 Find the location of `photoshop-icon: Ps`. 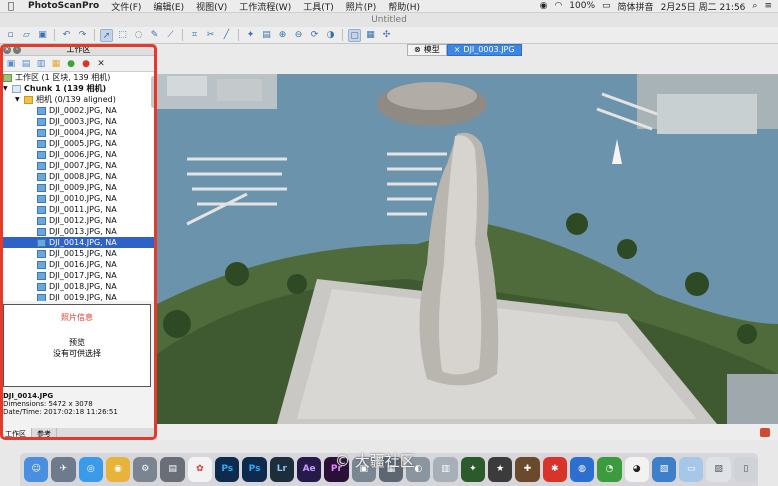

photoshop-icon: Ps is located at coordinates (227, 469).